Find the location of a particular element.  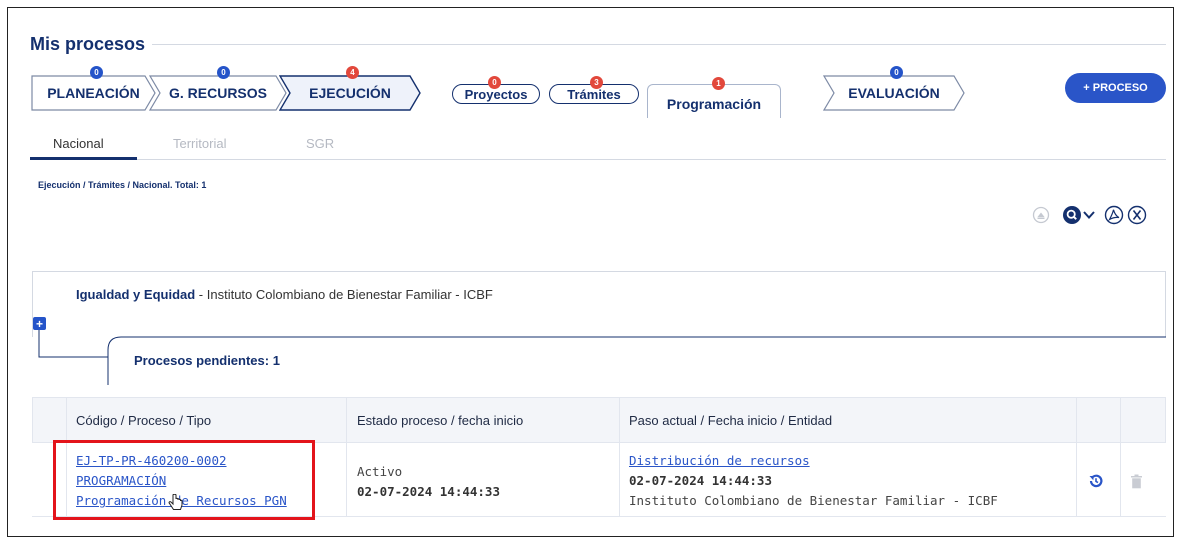

pending-processes-label: Procesos pendientes: 1 is located at coordinates (207, 360).